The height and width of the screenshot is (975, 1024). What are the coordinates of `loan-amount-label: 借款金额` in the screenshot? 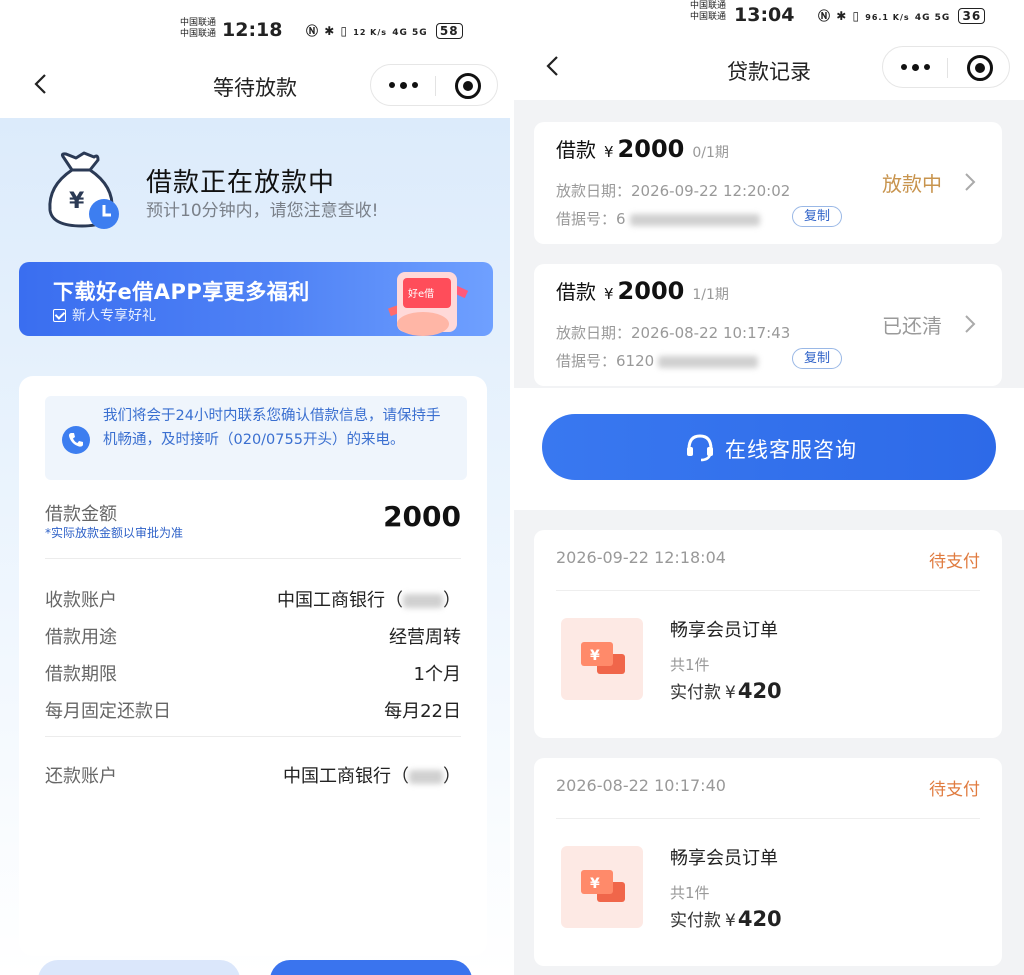 It's located at (81, 514).